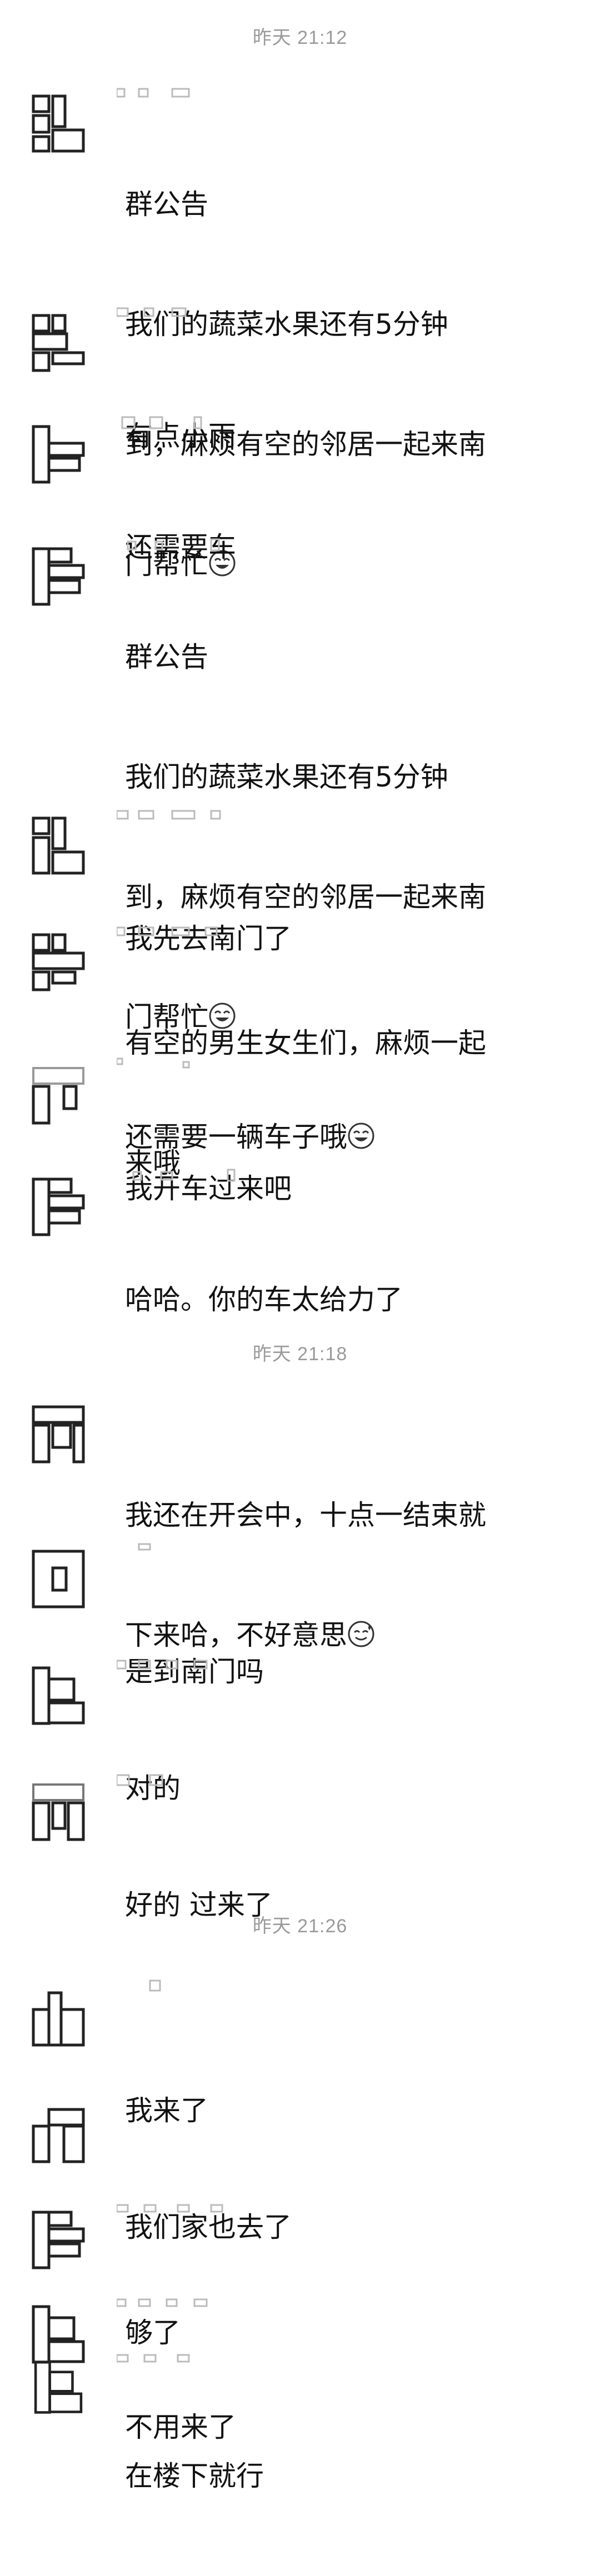 Image resolution: width=600 pixels, height=2576 pixels. What do you see at coordinates (264, 1300) in the screenshot?
I see `message-line: 哈哈。你的车太给力了` at bounding box center [264, 1300].